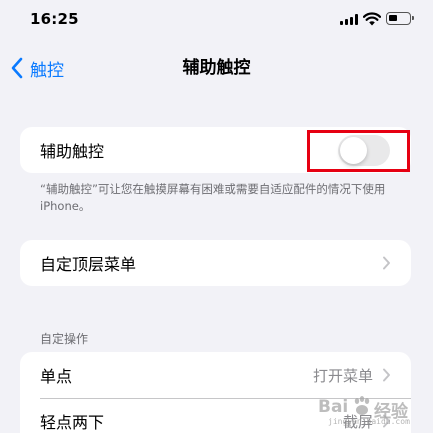  What do you see at coordinates (369, 421) in the screenshot?
I see `watermark-url: jingyan.baidu.com` at bounding box center [369, 421].